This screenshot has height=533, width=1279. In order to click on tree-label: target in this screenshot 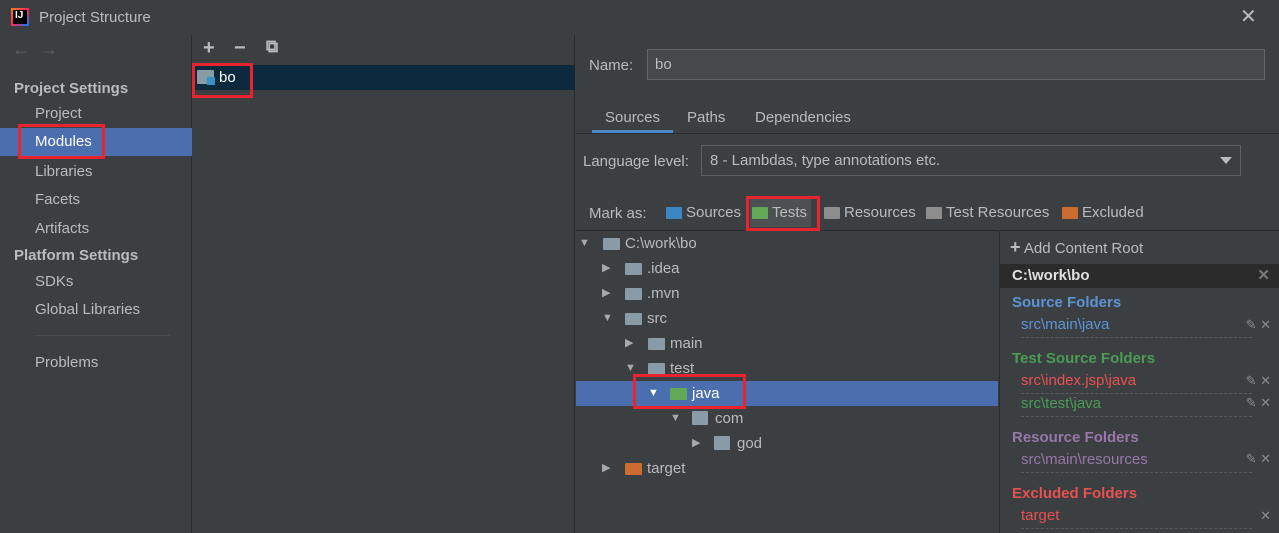, I will do `click(666, 468)`.